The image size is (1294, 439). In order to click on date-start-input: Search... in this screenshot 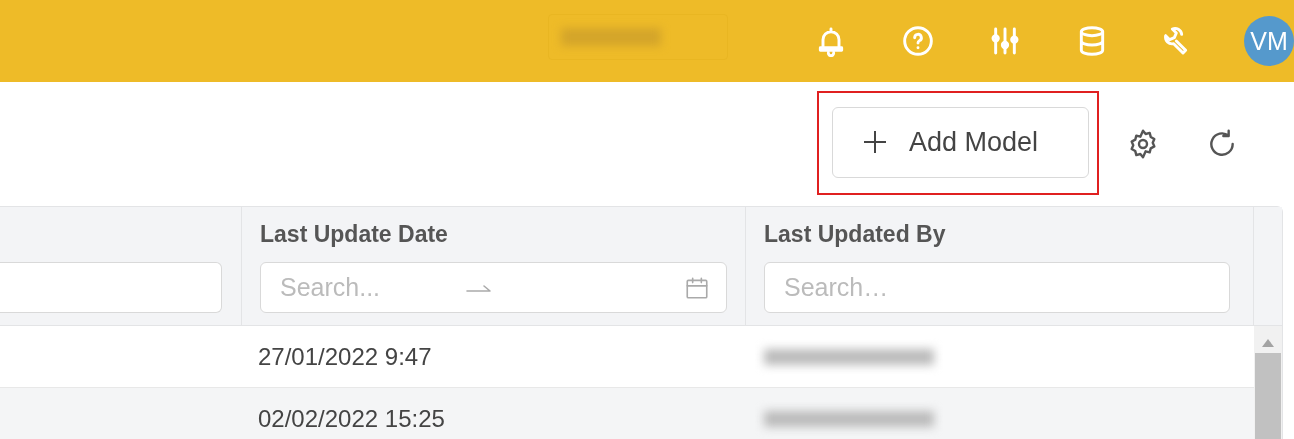, I will do `click(365, 287)`.